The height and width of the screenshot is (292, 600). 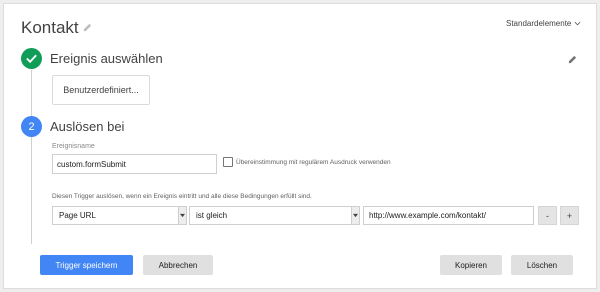 What do you see at coordinates (178, 265) in the screenshot?
I see `cancel-button: Abbrechen` at bounding box center [178, 265].